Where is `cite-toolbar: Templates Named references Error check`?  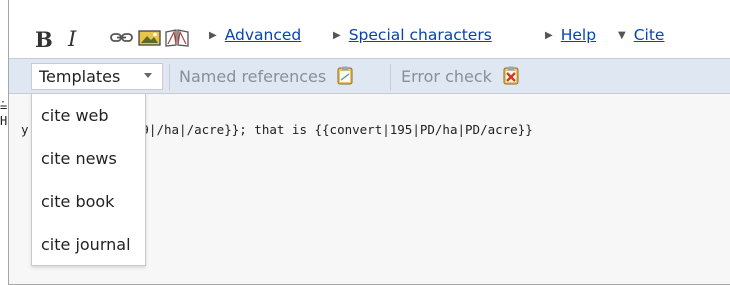
cite-toolbar: Templates Named references Error check is located at coordinates (369, 76).